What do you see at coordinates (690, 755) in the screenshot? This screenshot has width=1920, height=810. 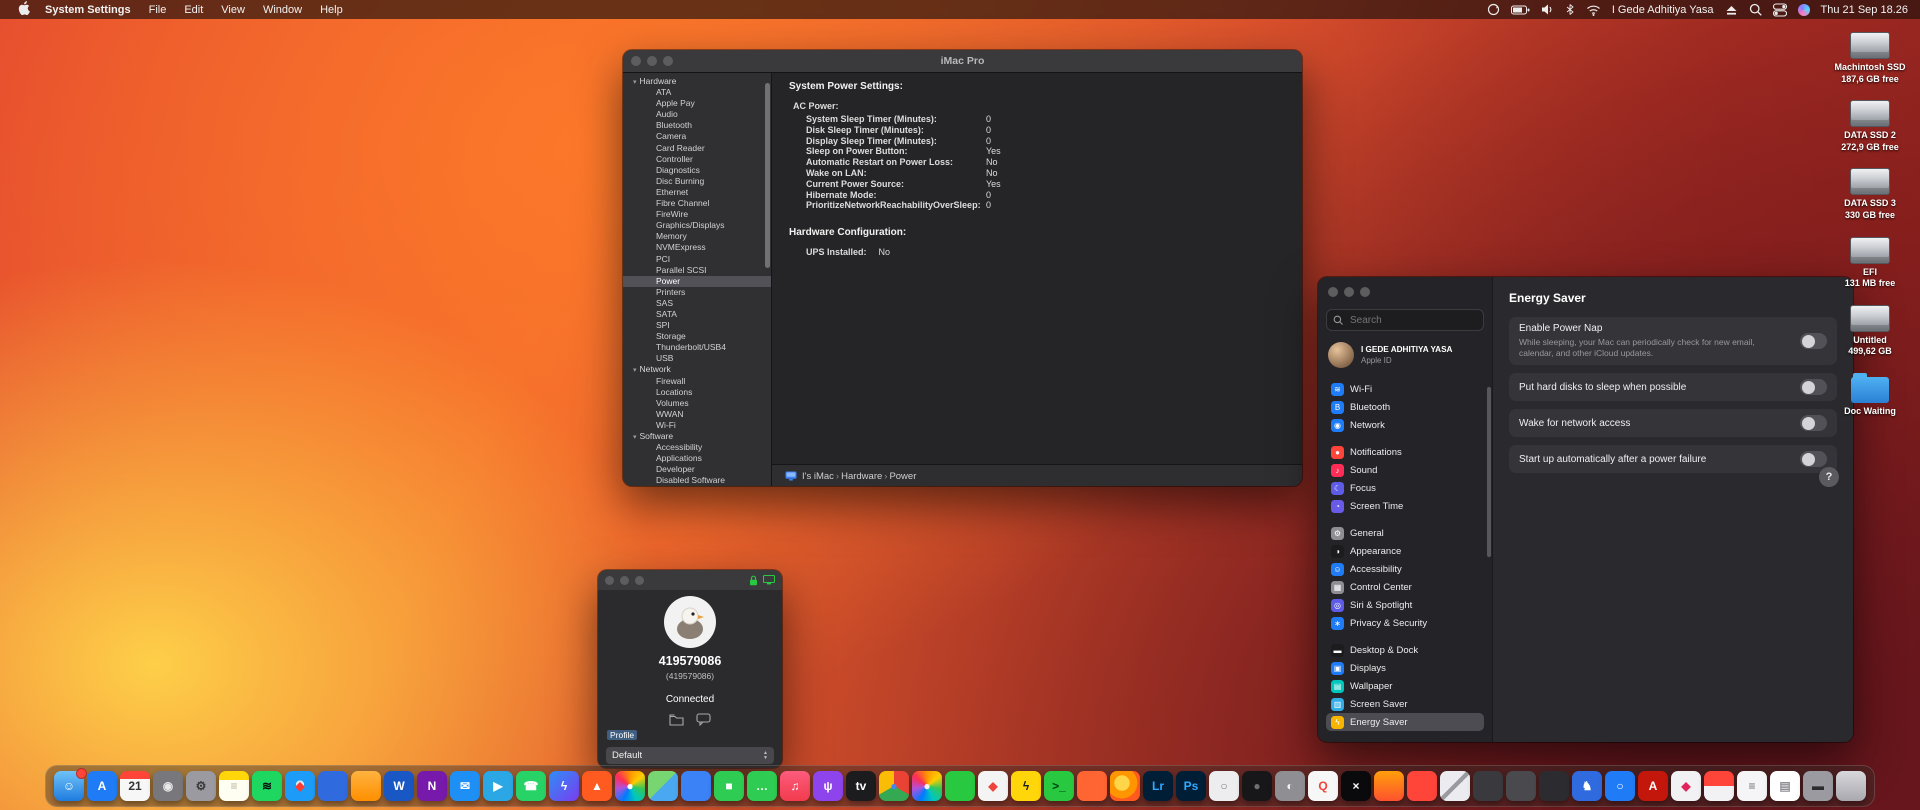 I see `profile-dropdown: Default ▲ ▼` at bounding box center [690, 755].